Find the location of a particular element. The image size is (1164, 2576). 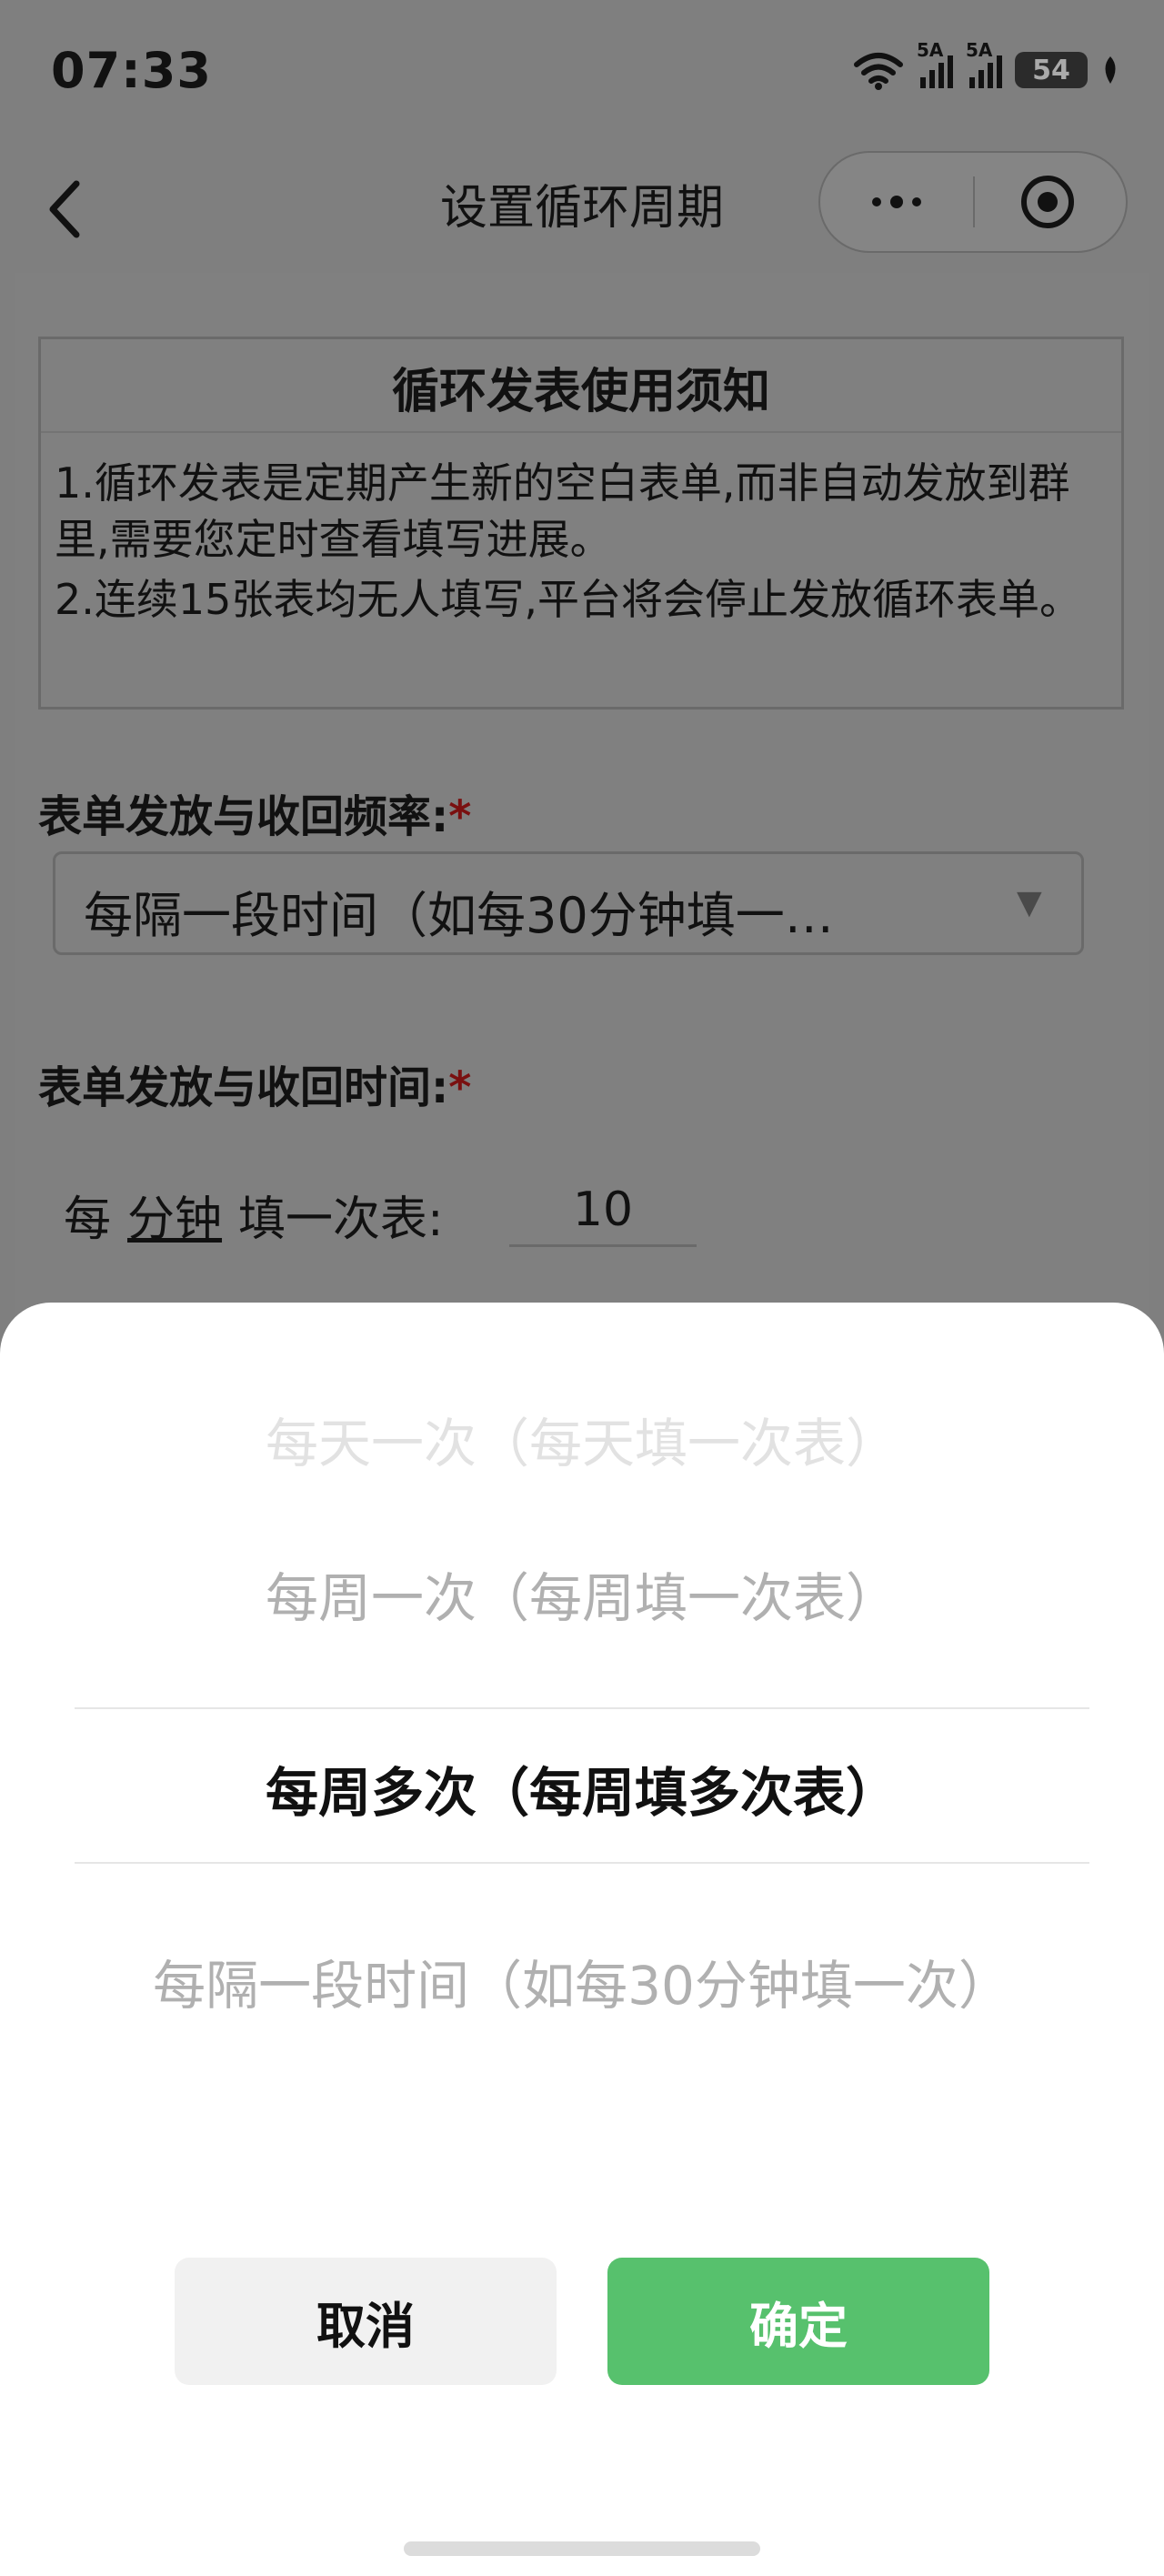

picker-option-daily: 每天一次（每天填一次表） is located at coordinates (582, 1439).